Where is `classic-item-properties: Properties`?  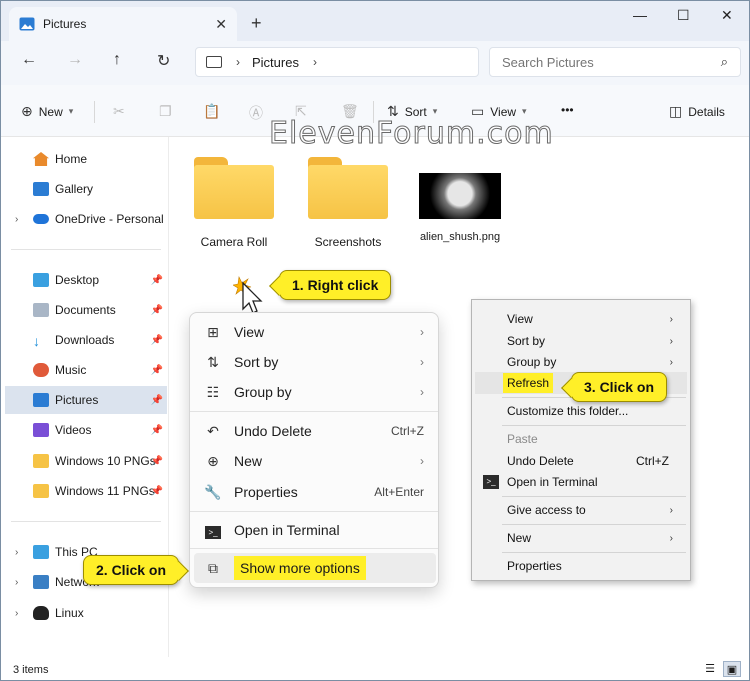 classic-item-properties: Properties is located at coordinates (581, 566).